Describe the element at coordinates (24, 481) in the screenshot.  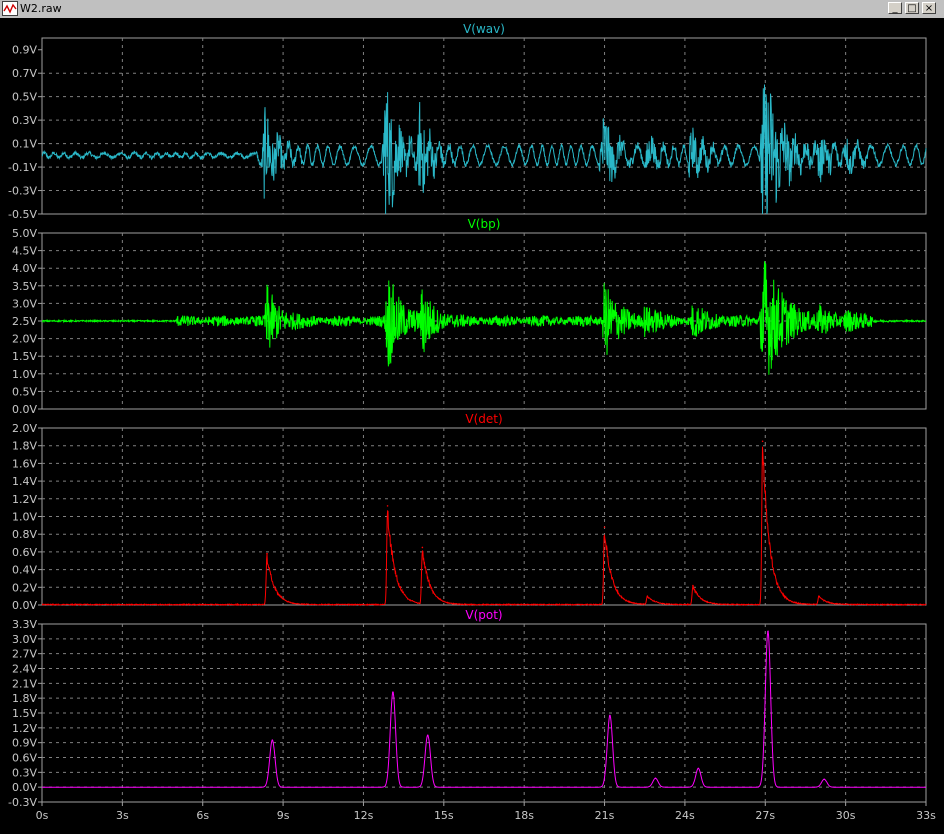
I see `y-tick-label: 1.4V` at that location.